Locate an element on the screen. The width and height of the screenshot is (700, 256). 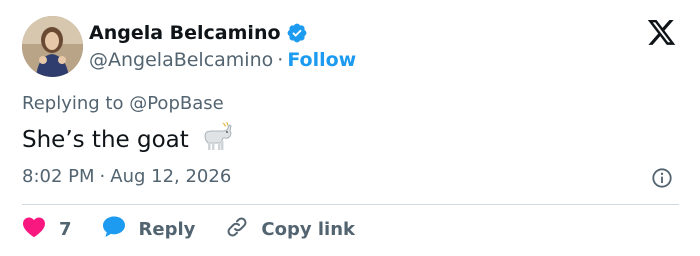
author-handle-row: @AngelaBelcamino · Follow is located at coordinates (222, 60).